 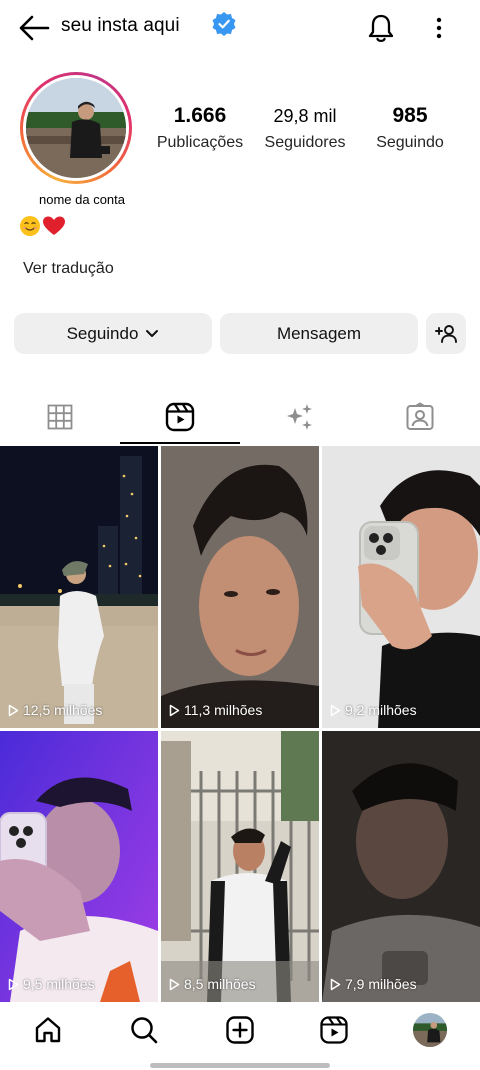 I want to click on reel-views: 9,2 milhões, so click(x=373, y=710).